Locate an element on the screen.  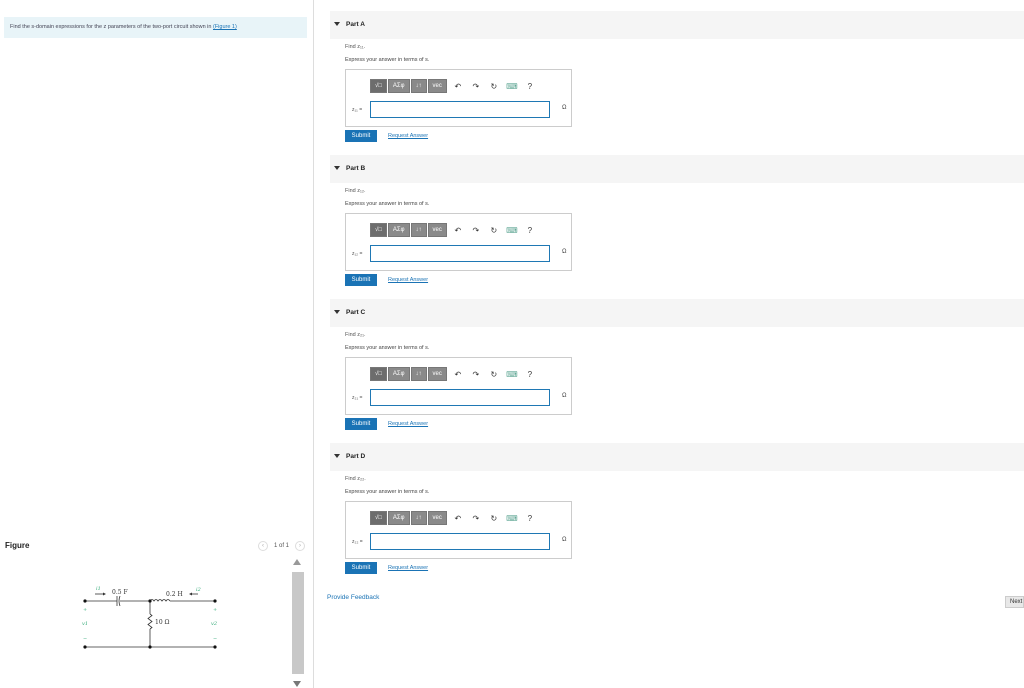
answer-variable-label: z₂₁ = is located at coordinates (357, 398).